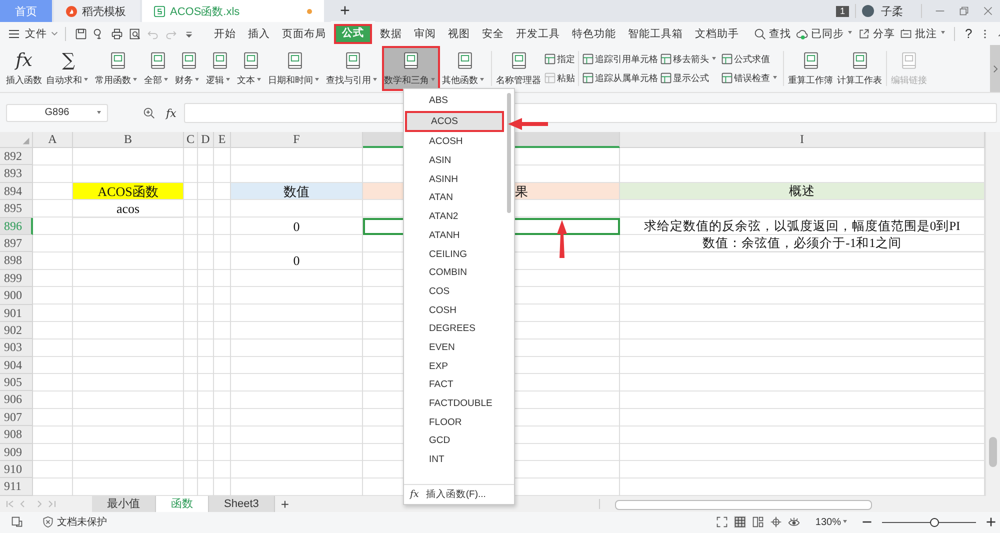  I want to click on tab-label: 稻壳模板, so click(104, 11).